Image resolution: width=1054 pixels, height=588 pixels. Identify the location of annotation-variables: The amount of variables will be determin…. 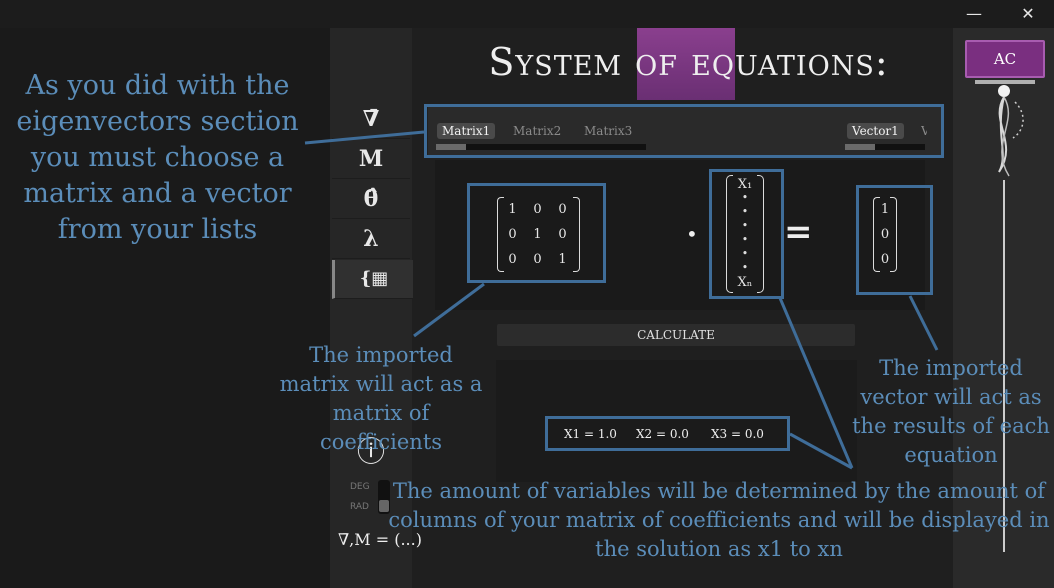
(719, 520).